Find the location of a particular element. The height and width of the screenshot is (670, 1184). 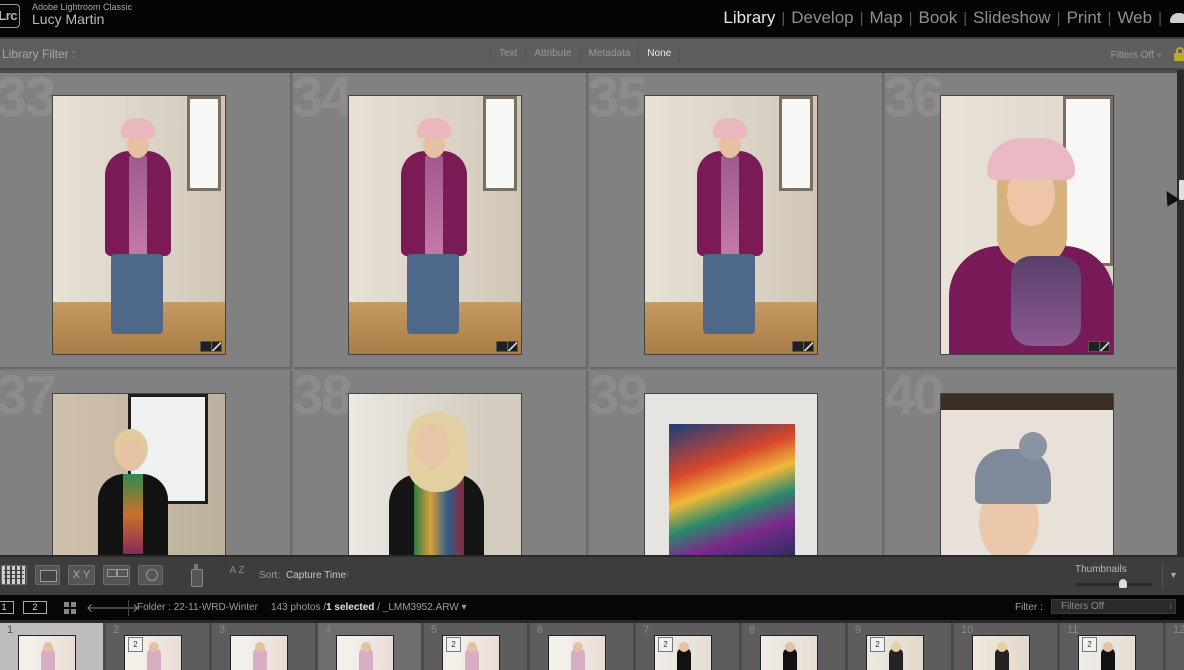

grid-cell: 38 is located at coordinates (441, 463).